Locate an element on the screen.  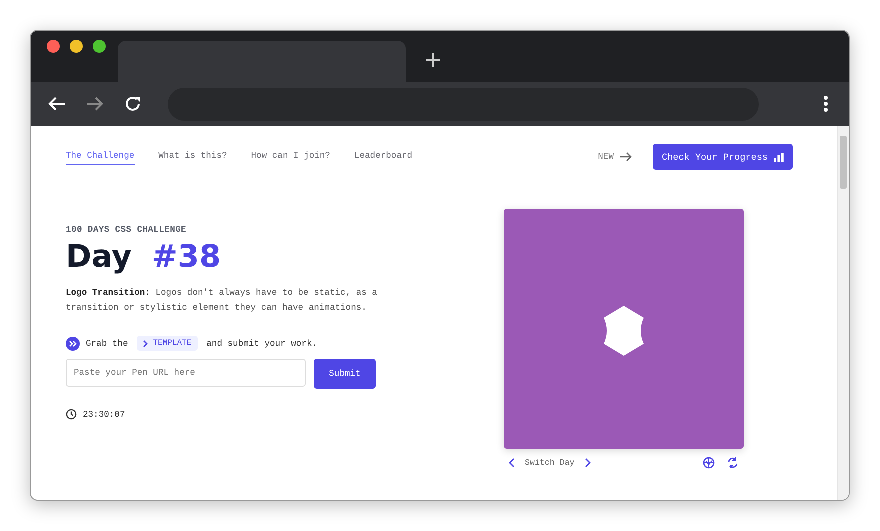
bar-chart-icon is located at coordinates (779, 157).